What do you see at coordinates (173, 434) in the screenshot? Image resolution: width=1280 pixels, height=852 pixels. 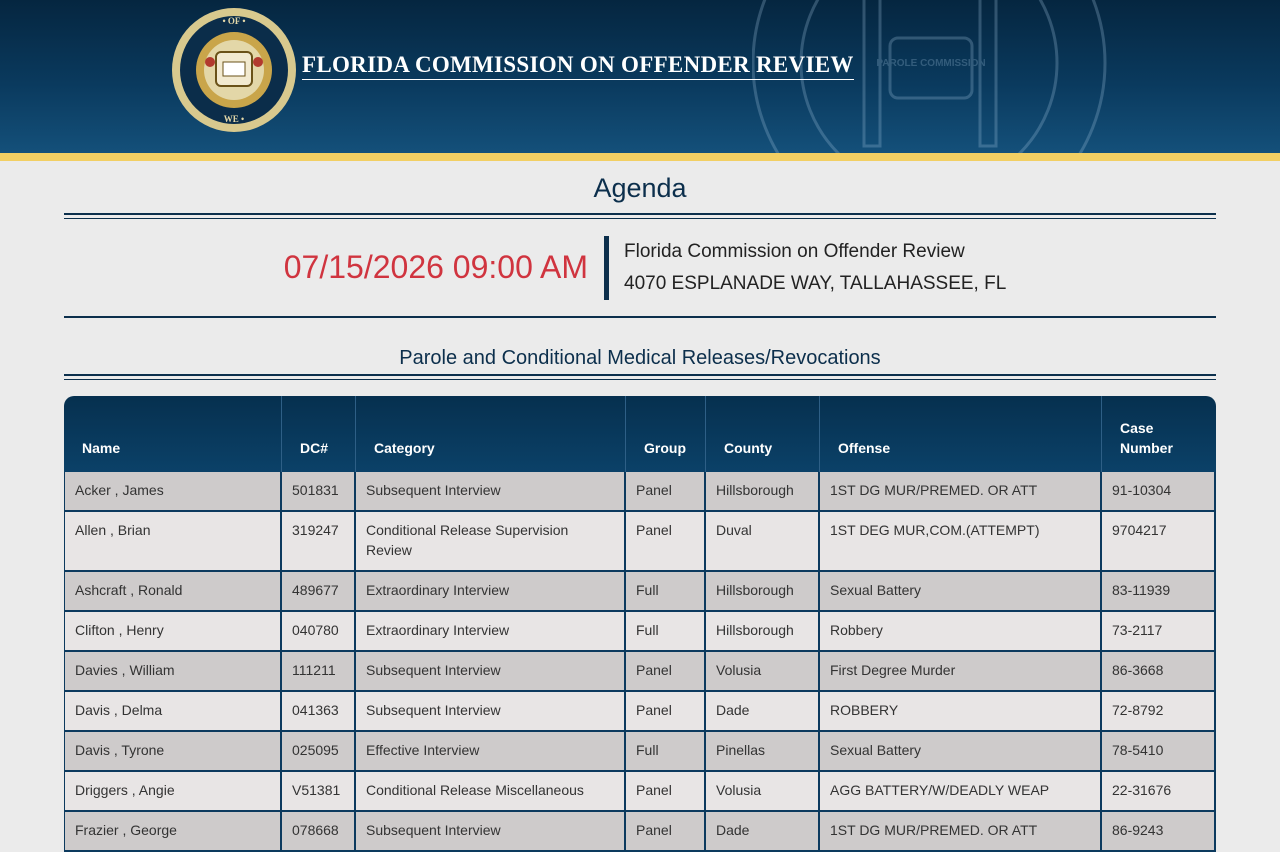 I see `column-header-name: Name` at bounding box center [173, 434].